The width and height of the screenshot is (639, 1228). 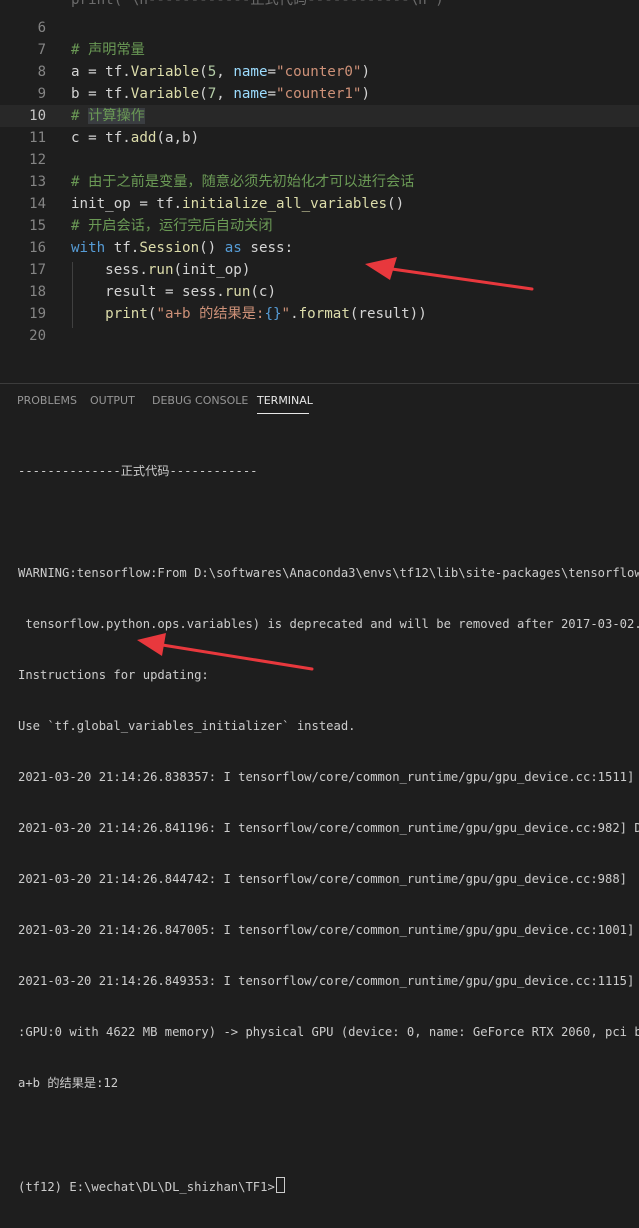 What do you see at coordinates (328, 1185) in the screenshot?
I see `prompt-line: (tf12) E:\wechat\DL\DL_shizhan\TF1>` at bounding box center [328, 1185].